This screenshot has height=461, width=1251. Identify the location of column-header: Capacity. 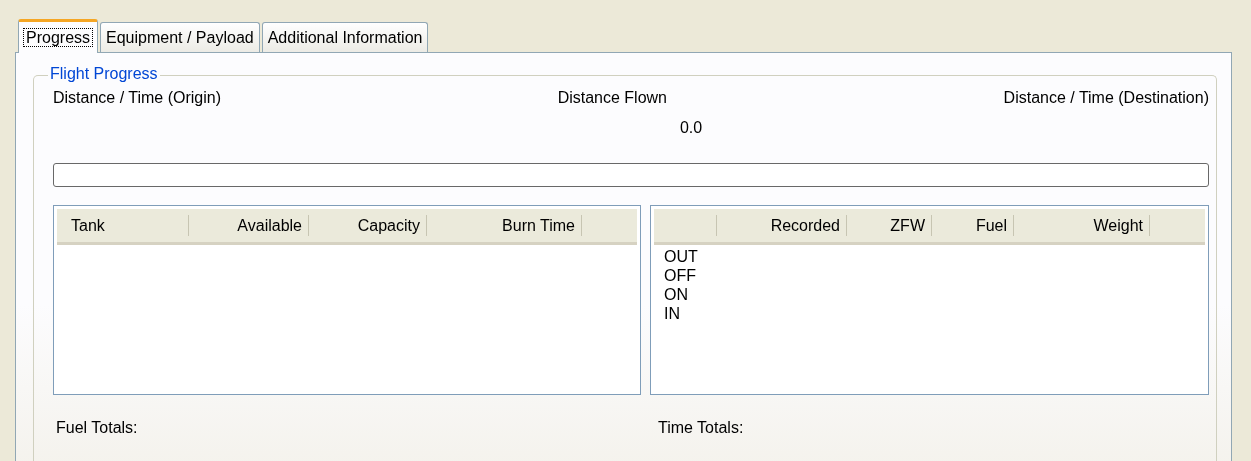
(368, 225).